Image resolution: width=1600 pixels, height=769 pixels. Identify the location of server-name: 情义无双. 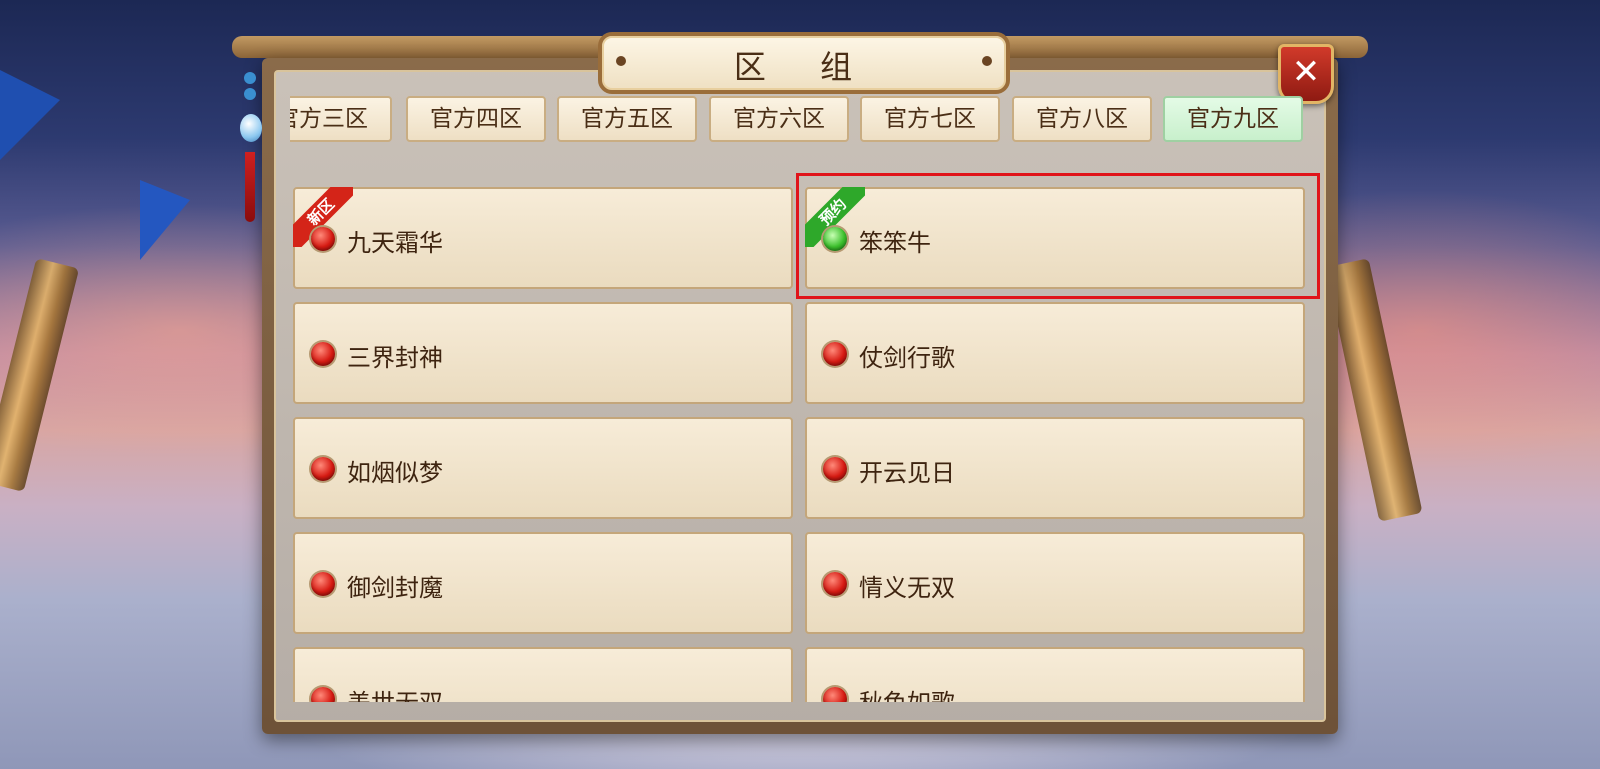
(907, 588).